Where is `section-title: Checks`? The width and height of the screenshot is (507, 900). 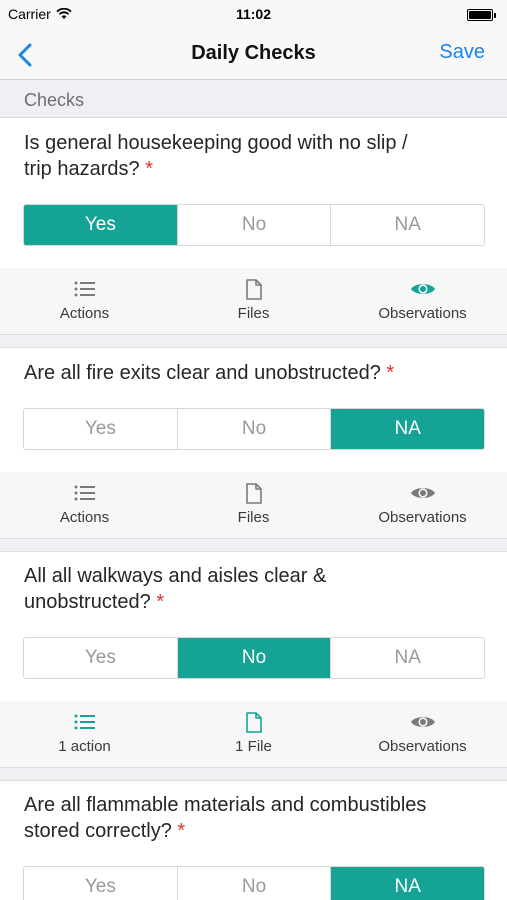
section-title: Checks is located at coordinates (54, 100).